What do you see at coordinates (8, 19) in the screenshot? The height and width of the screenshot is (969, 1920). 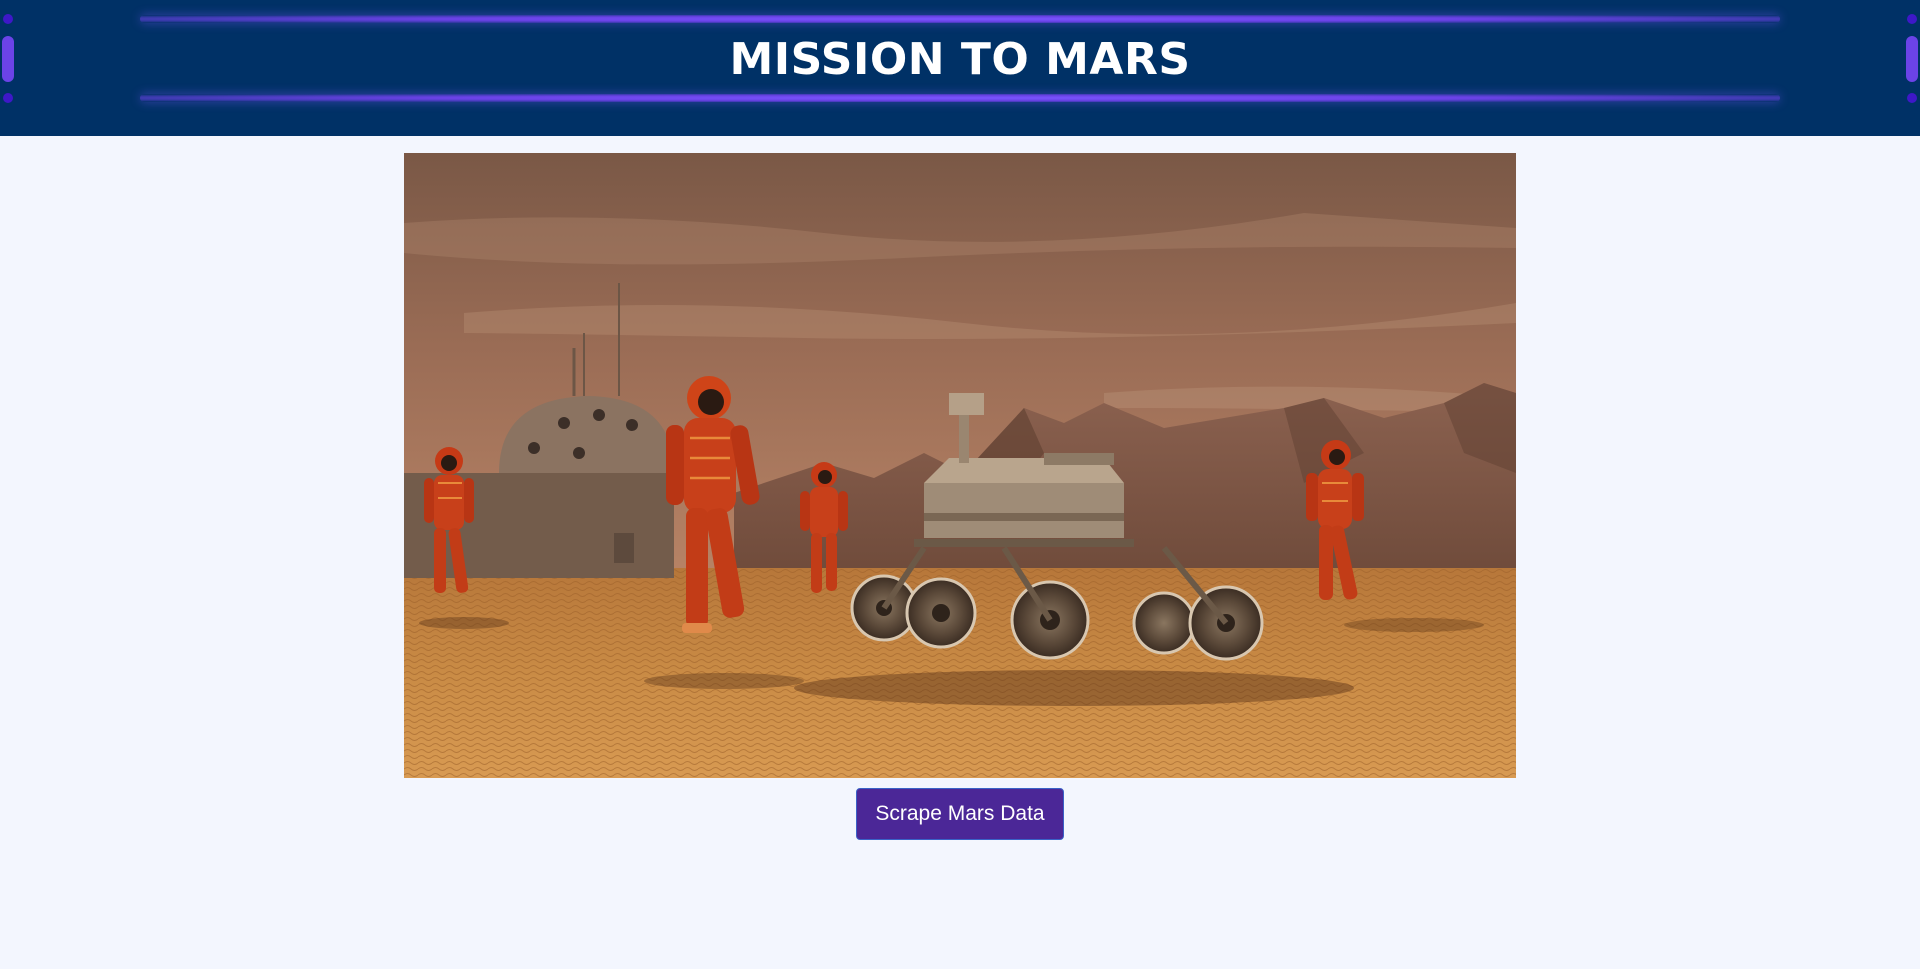 I see `left-top-dot` at bounding box center [8, 19].